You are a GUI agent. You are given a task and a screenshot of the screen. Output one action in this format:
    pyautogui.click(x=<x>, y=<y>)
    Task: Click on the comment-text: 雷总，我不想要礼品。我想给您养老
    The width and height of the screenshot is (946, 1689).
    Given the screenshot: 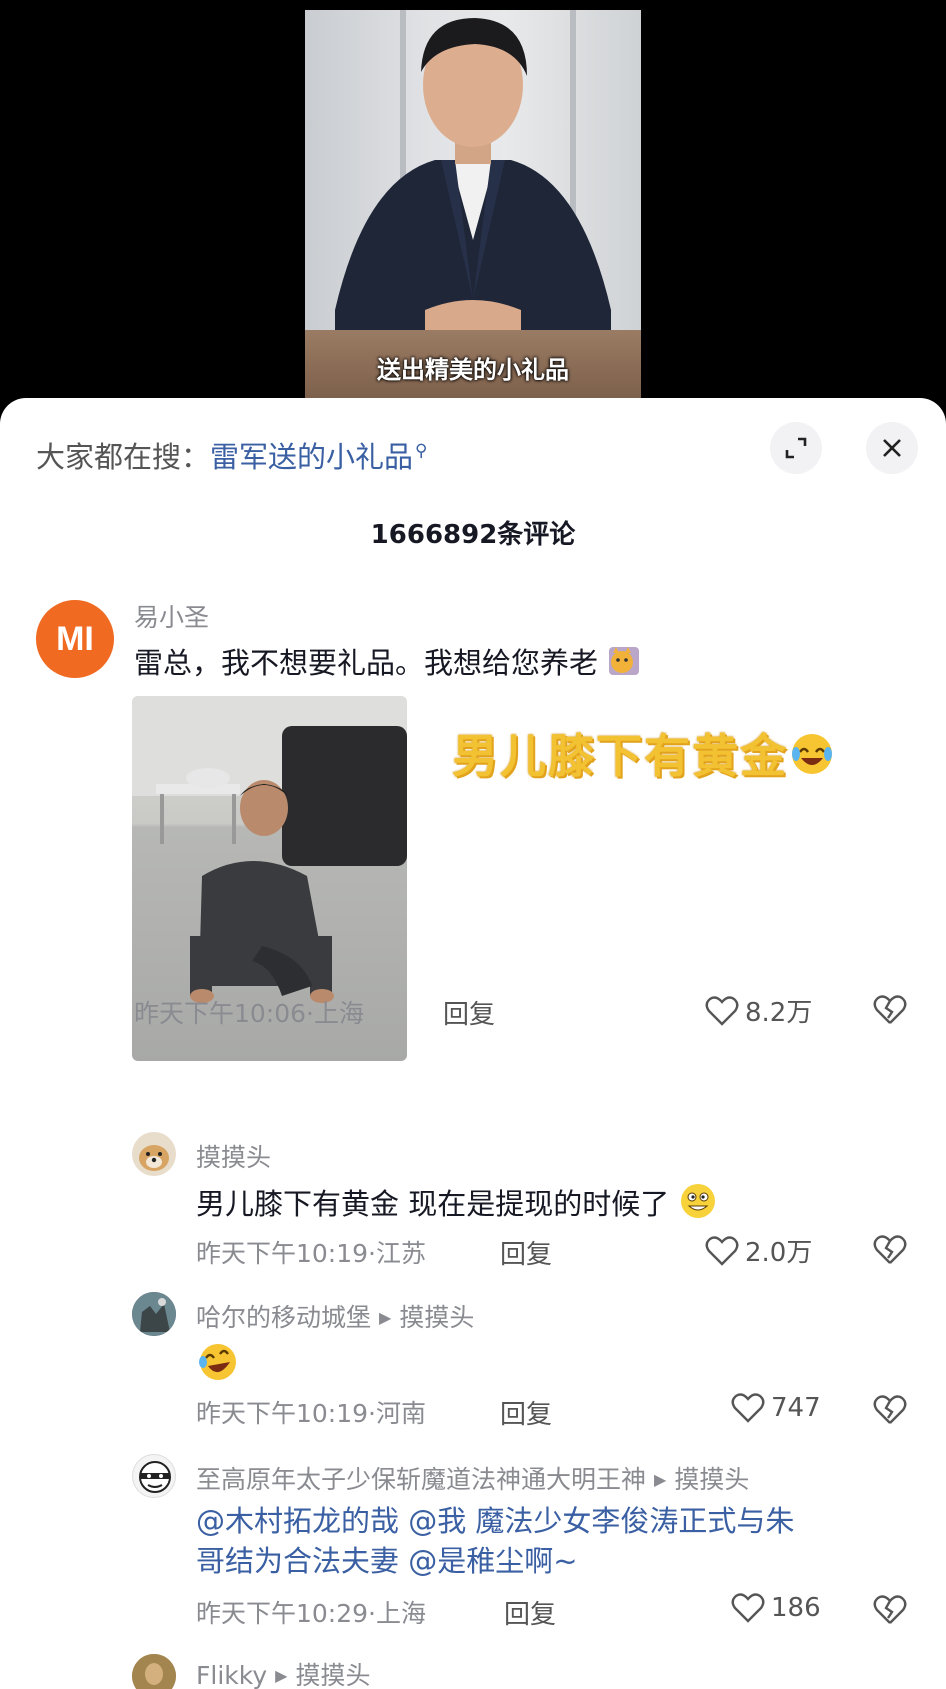 What is the action you would take?
    pyautogui.click(x=387, y=665)
    